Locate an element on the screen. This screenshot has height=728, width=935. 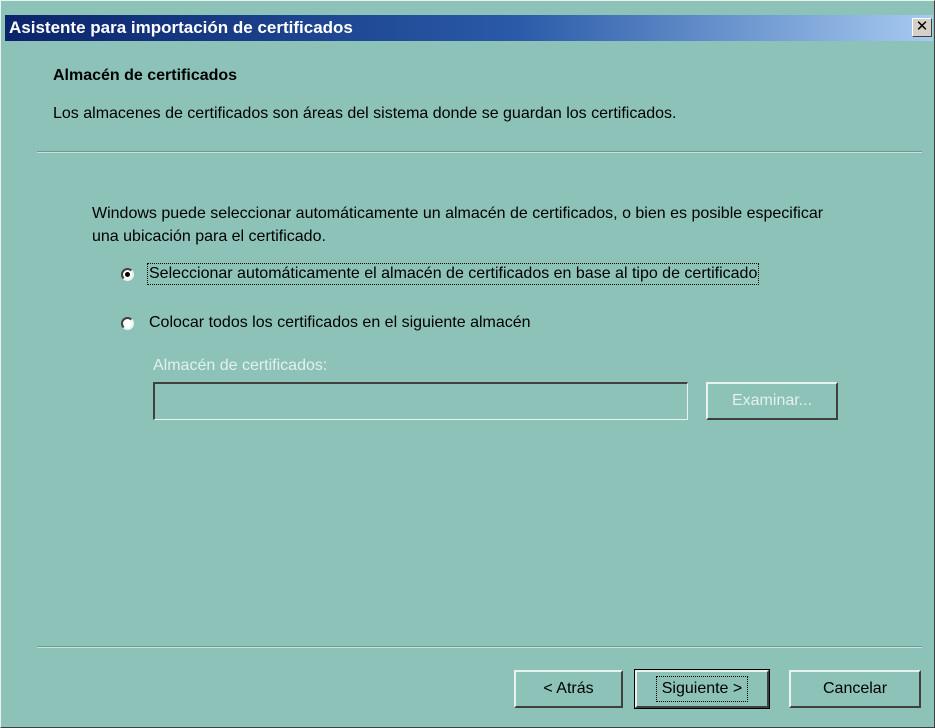
radio-button-selected is located at coordinates (127, 274).